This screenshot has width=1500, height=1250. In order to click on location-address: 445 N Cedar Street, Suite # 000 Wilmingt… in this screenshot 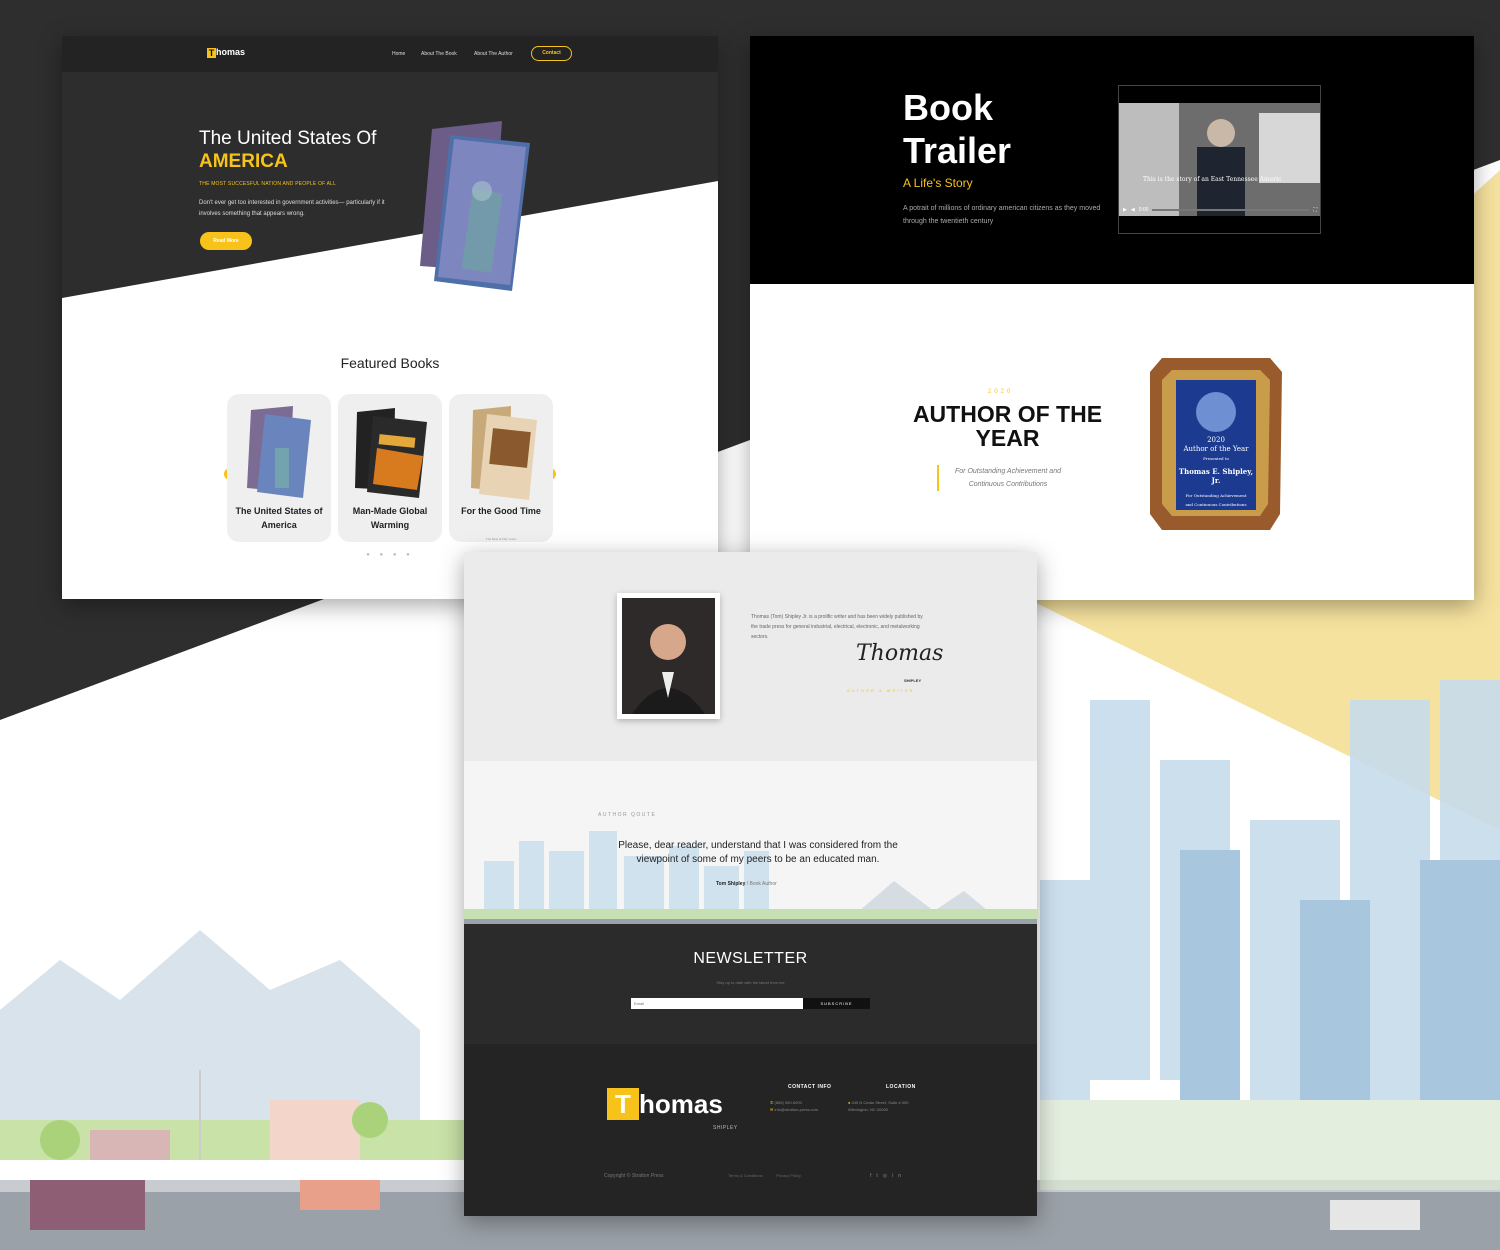, I will do `click(878, 1106)`.